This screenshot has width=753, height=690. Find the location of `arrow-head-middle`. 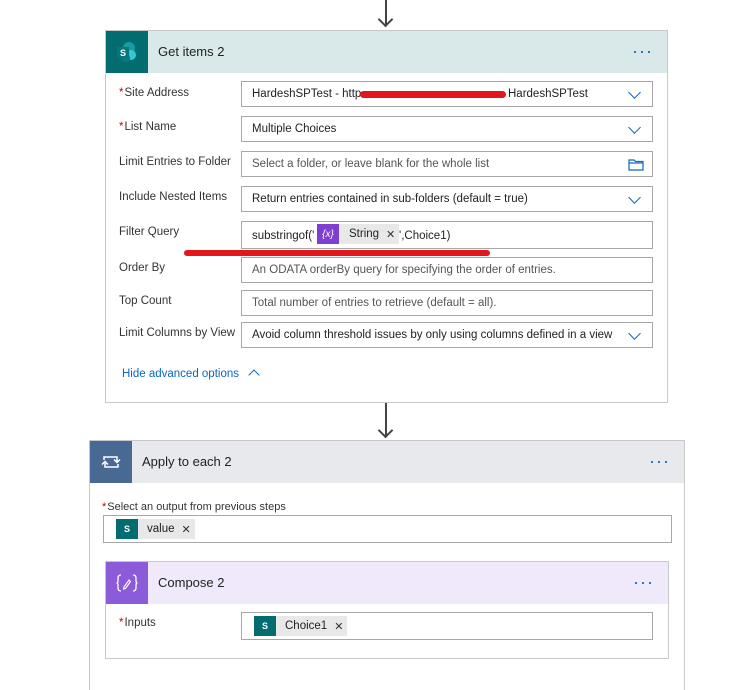

arrow-head-middle is located at coordinates (385, 430).